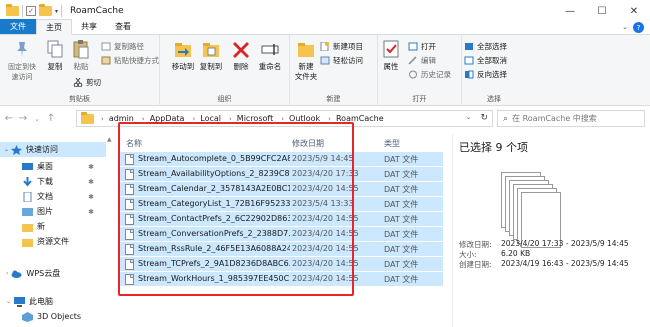 The height and width of the screenshot is (327, 650). Describe the element at coordinates (27, 181) in the screenshot. I see `download-icon` at that location.